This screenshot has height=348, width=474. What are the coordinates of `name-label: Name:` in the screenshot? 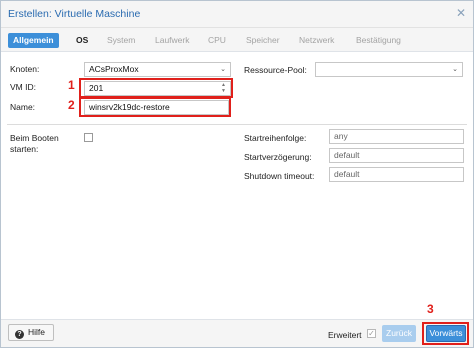 It's located at (23, 107).